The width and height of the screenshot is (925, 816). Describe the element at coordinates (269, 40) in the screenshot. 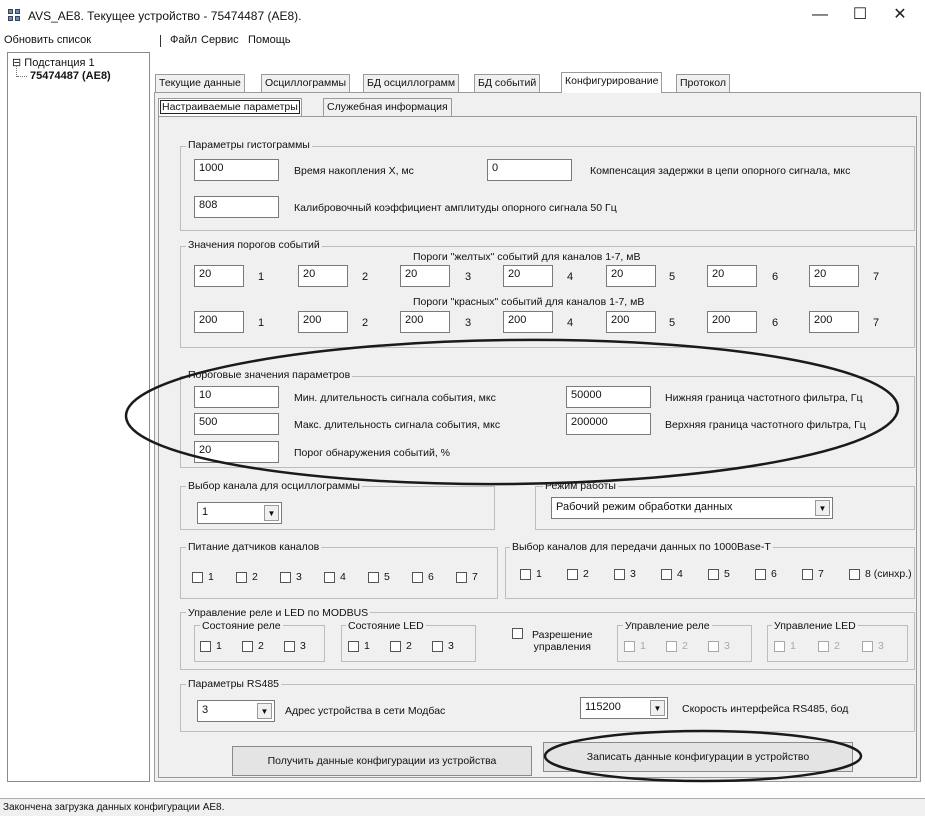

I see `menu-help: Помощь` at that location.